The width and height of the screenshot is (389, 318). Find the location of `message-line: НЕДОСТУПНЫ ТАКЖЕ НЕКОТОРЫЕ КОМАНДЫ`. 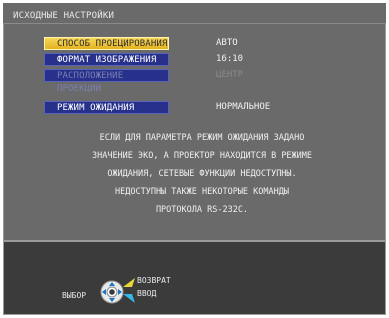

message-line: НЕДОСТУПНЫ ТАКЖЕ НЕКОТОРЫЕ КОМАНДЫ is located at coordinates (202, 192).